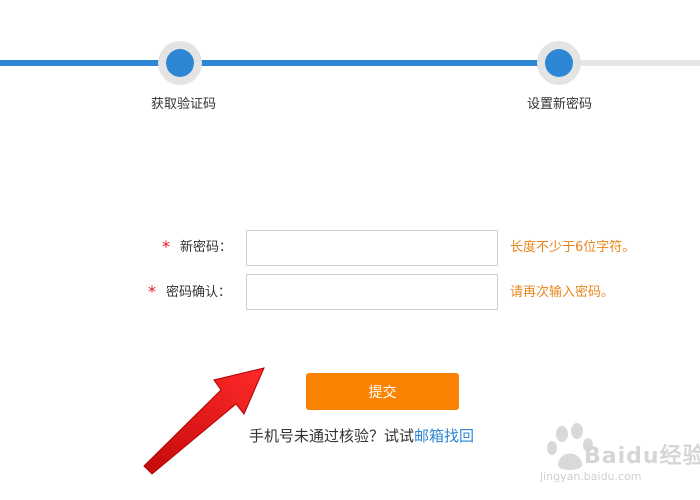  What do you see at coordinates (591, 476) in the screenshot?
I see `watermark-url: jingyan.baidu.com` at bounding box center [591, 476].